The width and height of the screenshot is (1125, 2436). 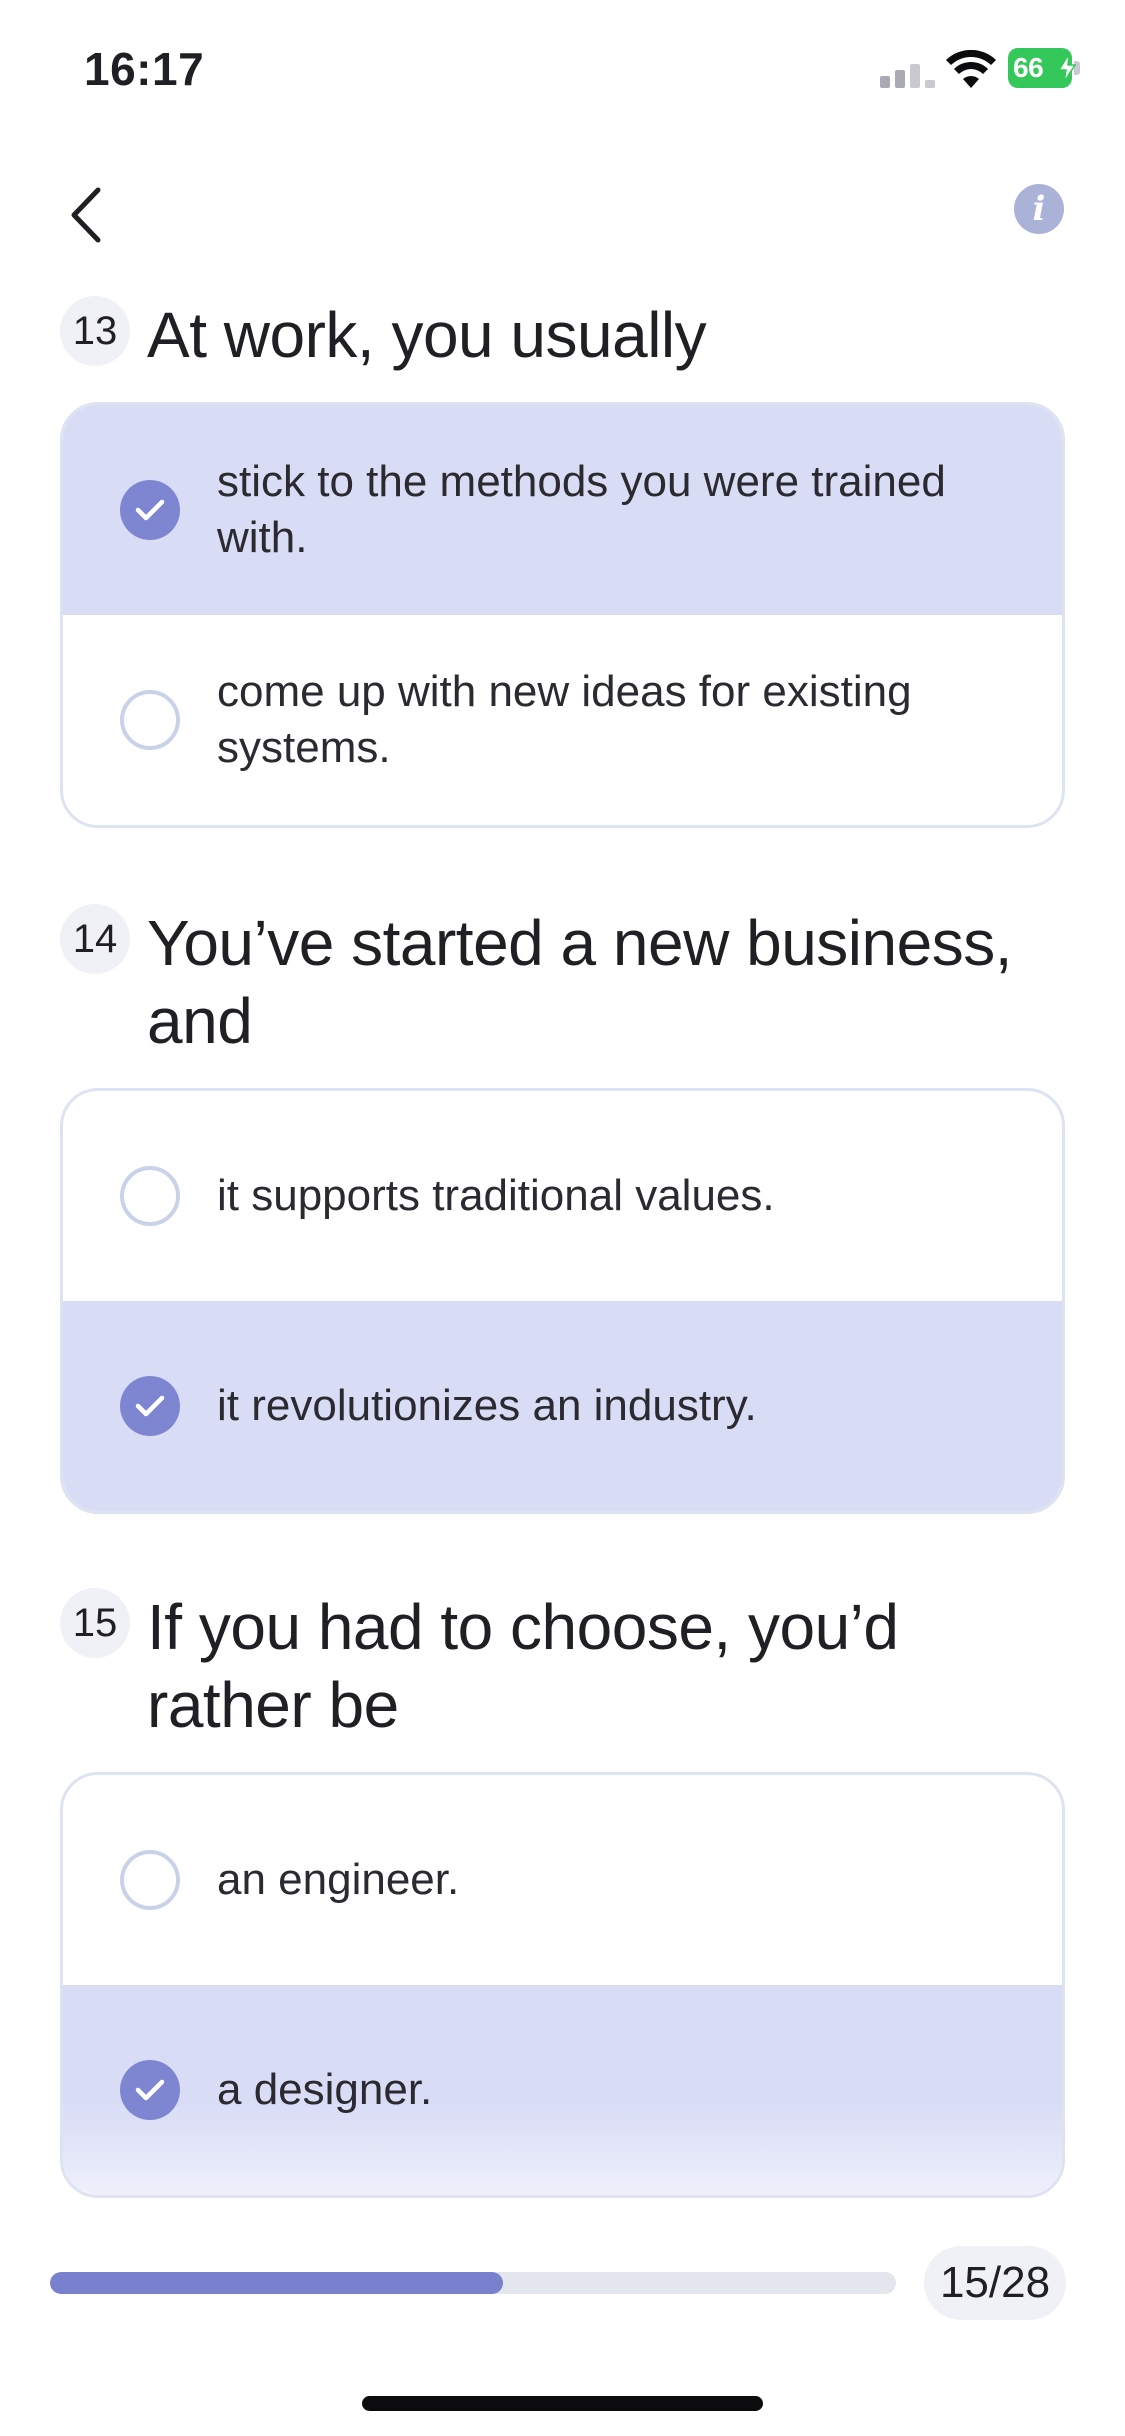 I want to click on charging-bolt-icon, so click(x=1067, y=68).